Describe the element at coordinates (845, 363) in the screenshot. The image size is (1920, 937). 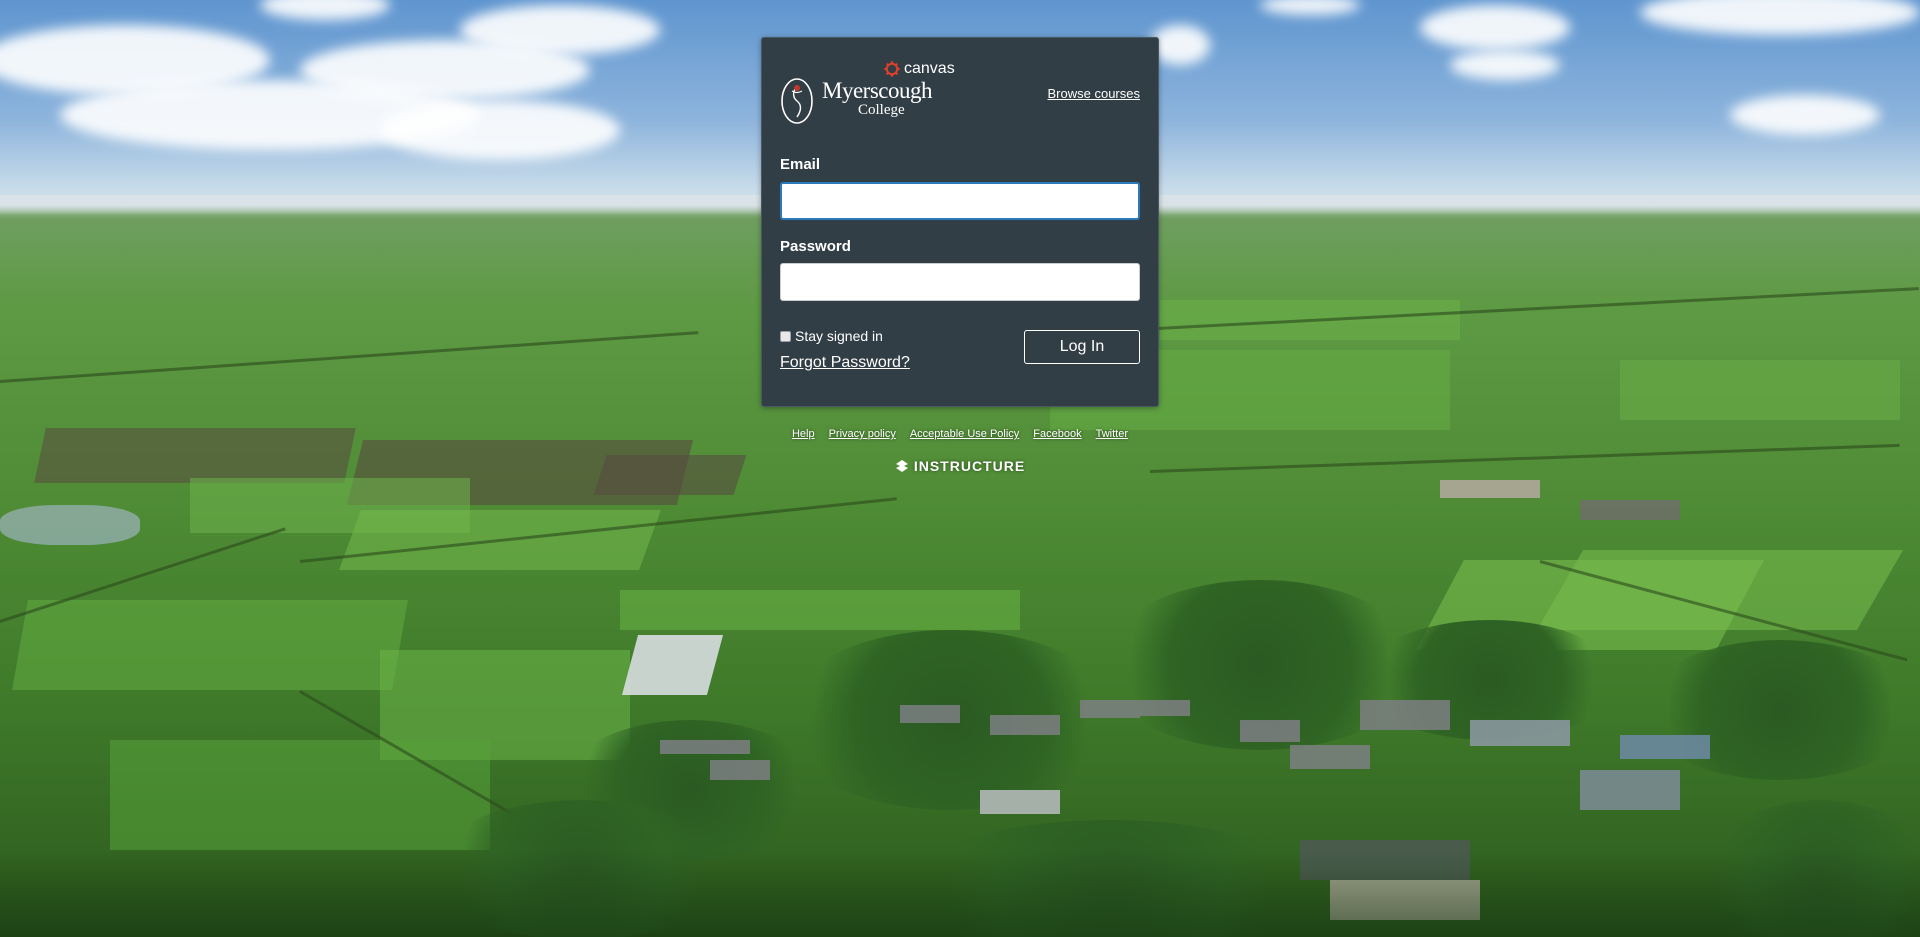
I see `forgot-password-link: Forgot Password?` at that location.